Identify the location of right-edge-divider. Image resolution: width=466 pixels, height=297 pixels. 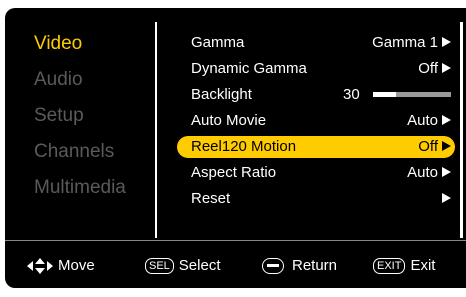
(461, 130).